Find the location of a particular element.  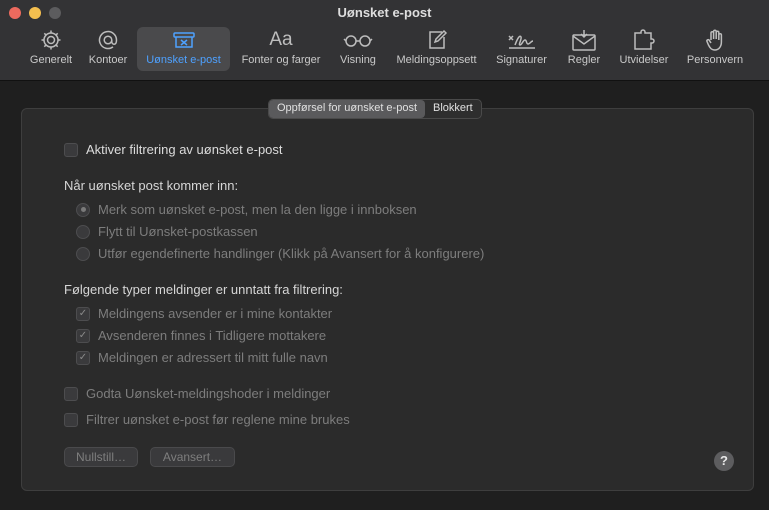

toolbar-label: Utvidelser is located at coordinates (644, 60).